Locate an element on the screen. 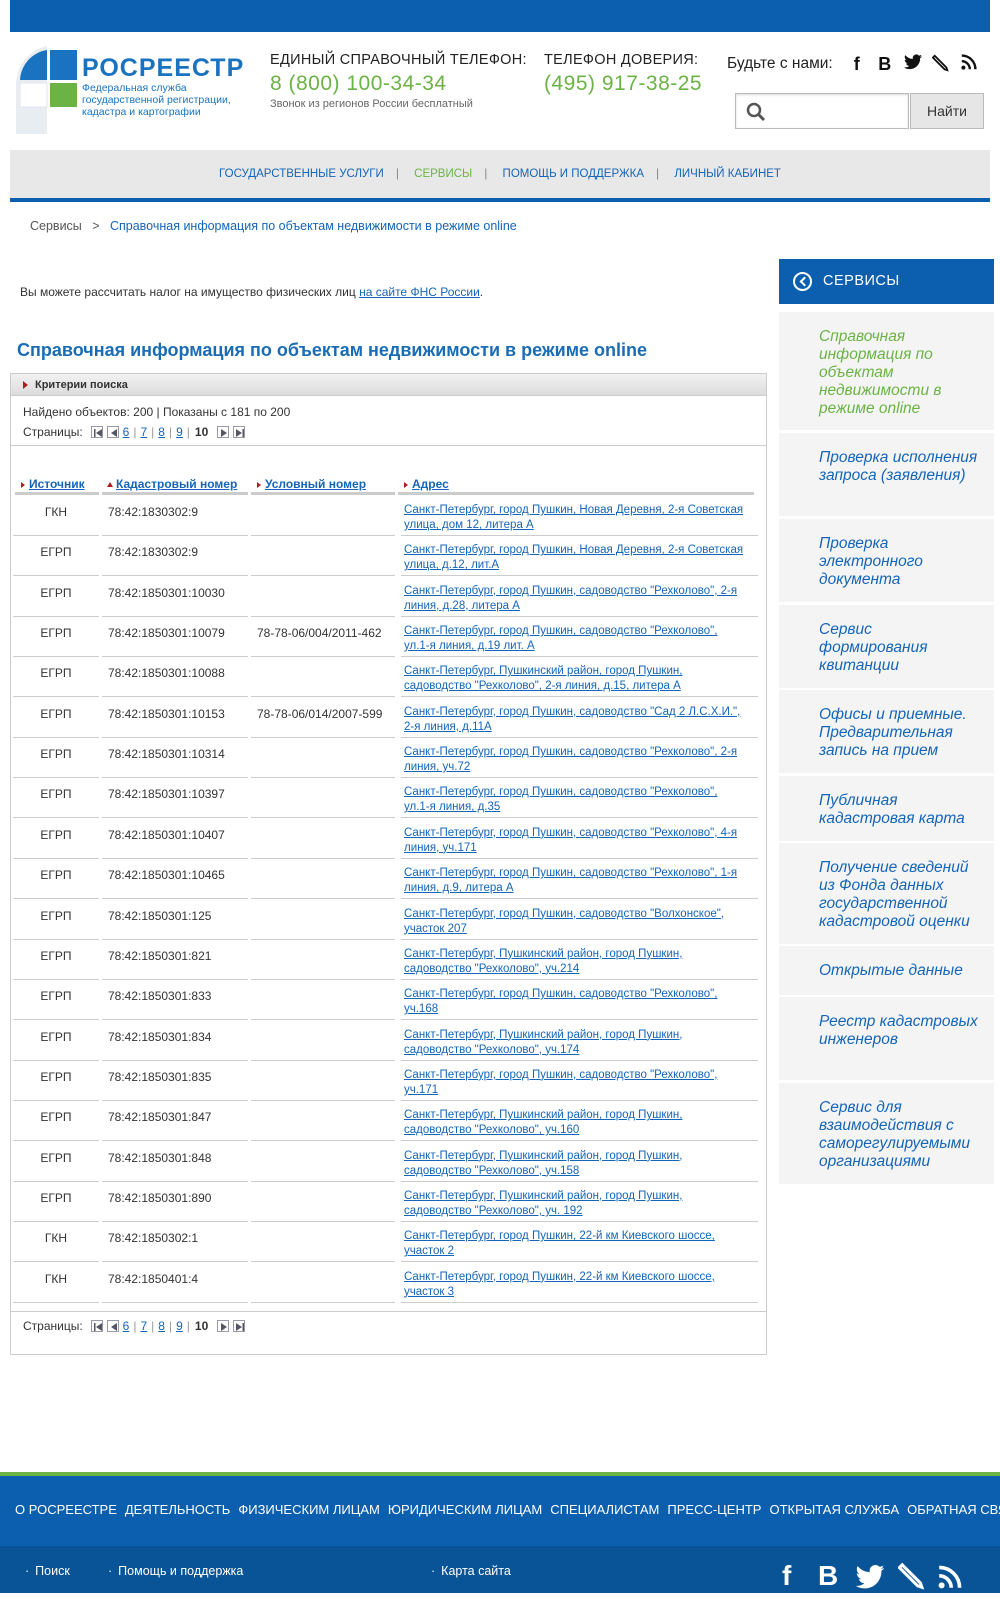  sidebar-item: Проверка электронного документа is located at coordinates (886, 560).